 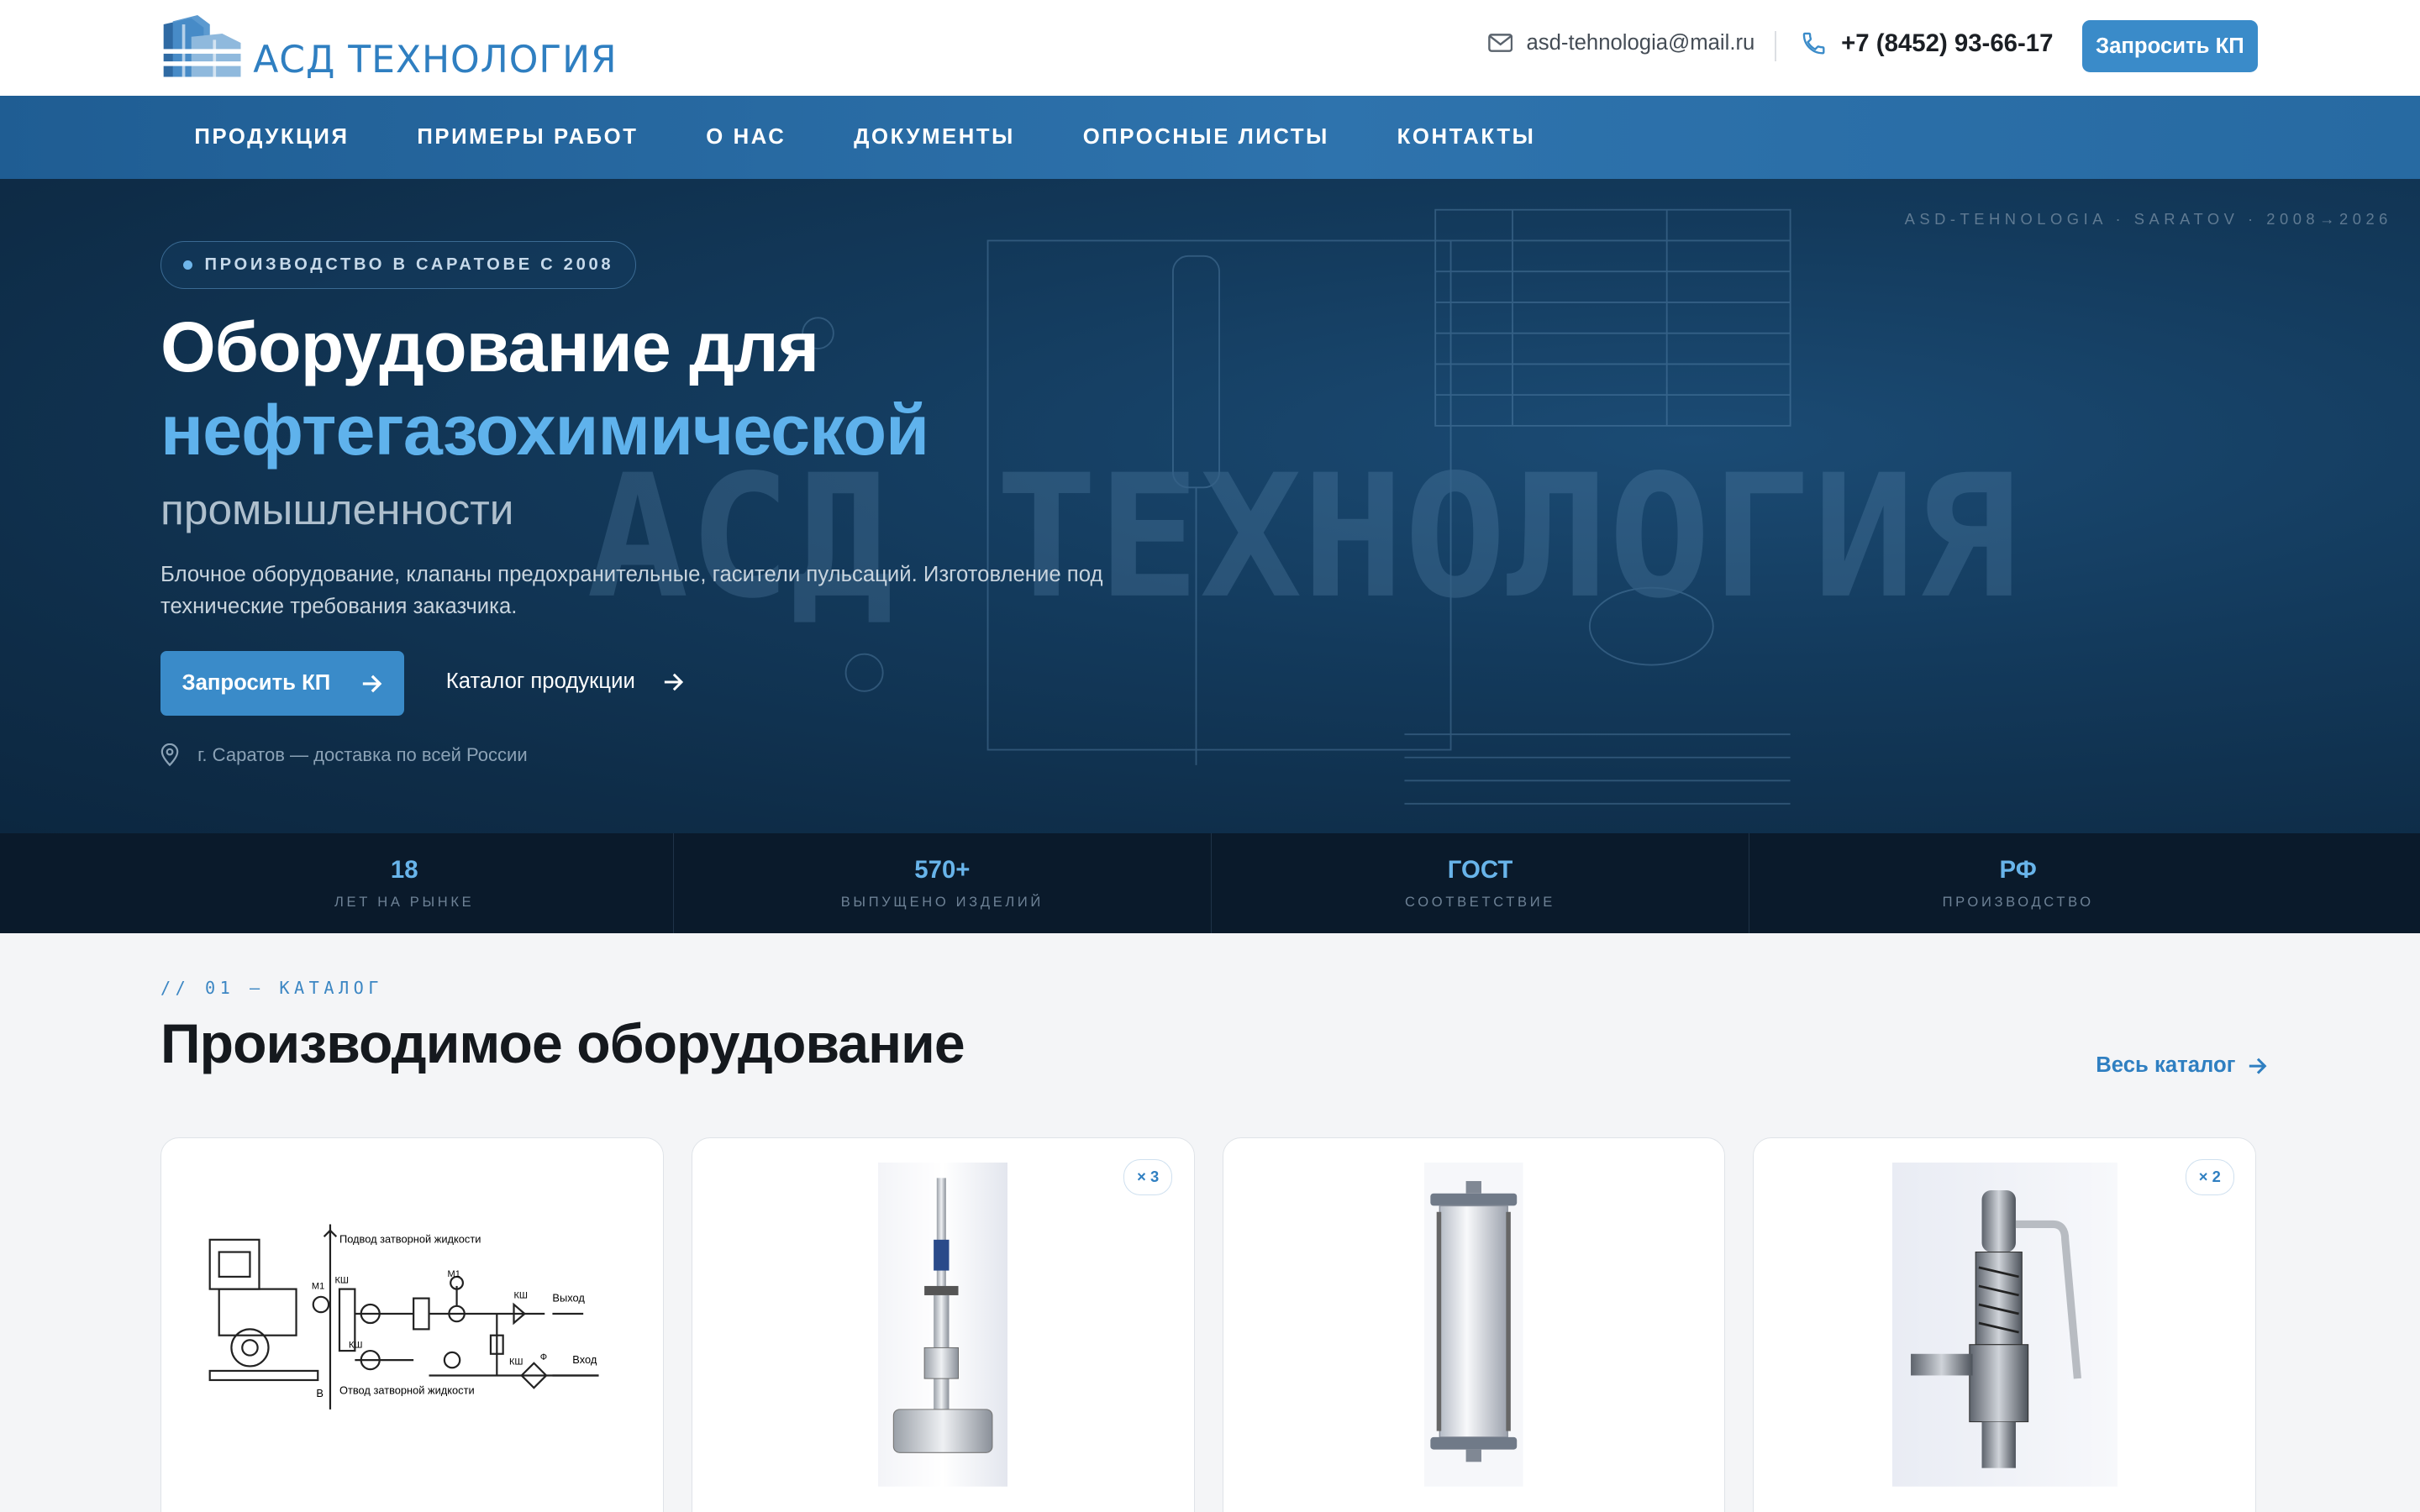 What do you see at coordinates (1814, 44) in the screenshot?
I see `phone-icon` at bounding box center [1814, 44].